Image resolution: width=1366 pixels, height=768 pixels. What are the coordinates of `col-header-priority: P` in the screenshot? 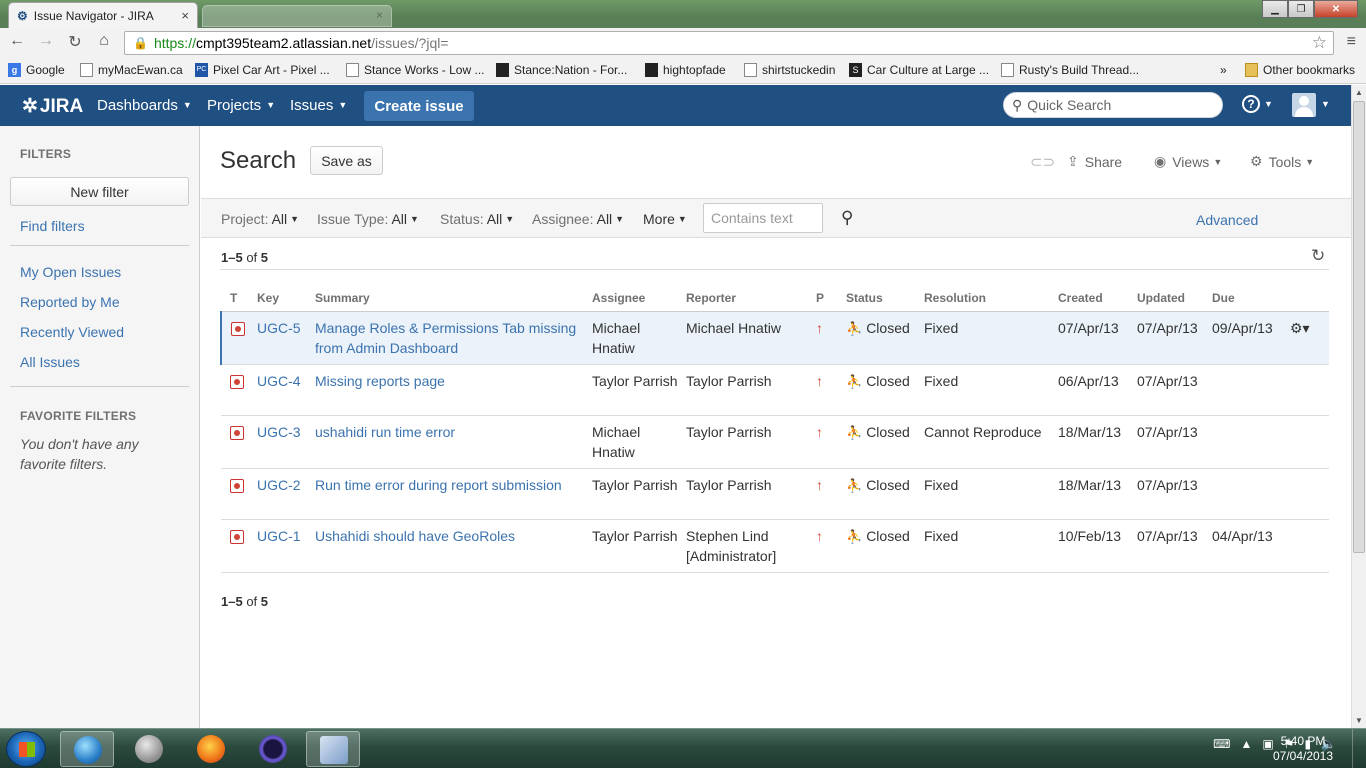 It's located at (831, 298).